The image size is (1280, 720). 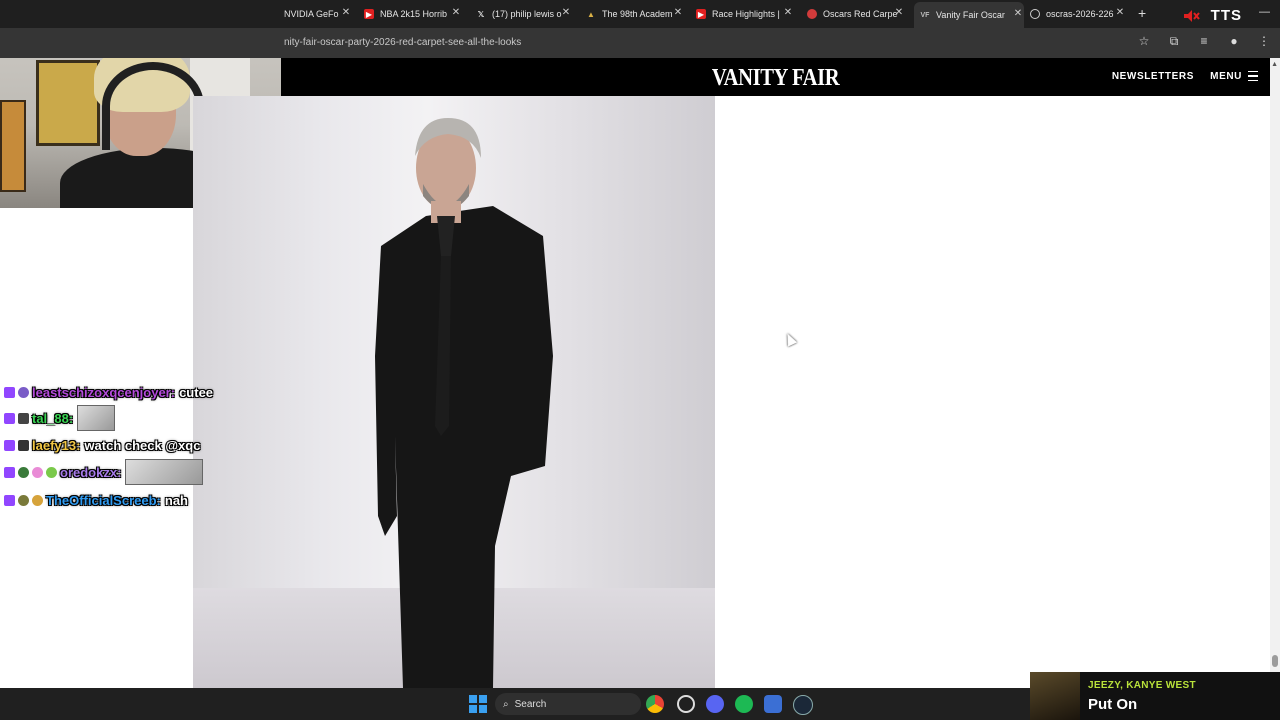 I want to click on chrome-icon, so click(x=655, y=704).